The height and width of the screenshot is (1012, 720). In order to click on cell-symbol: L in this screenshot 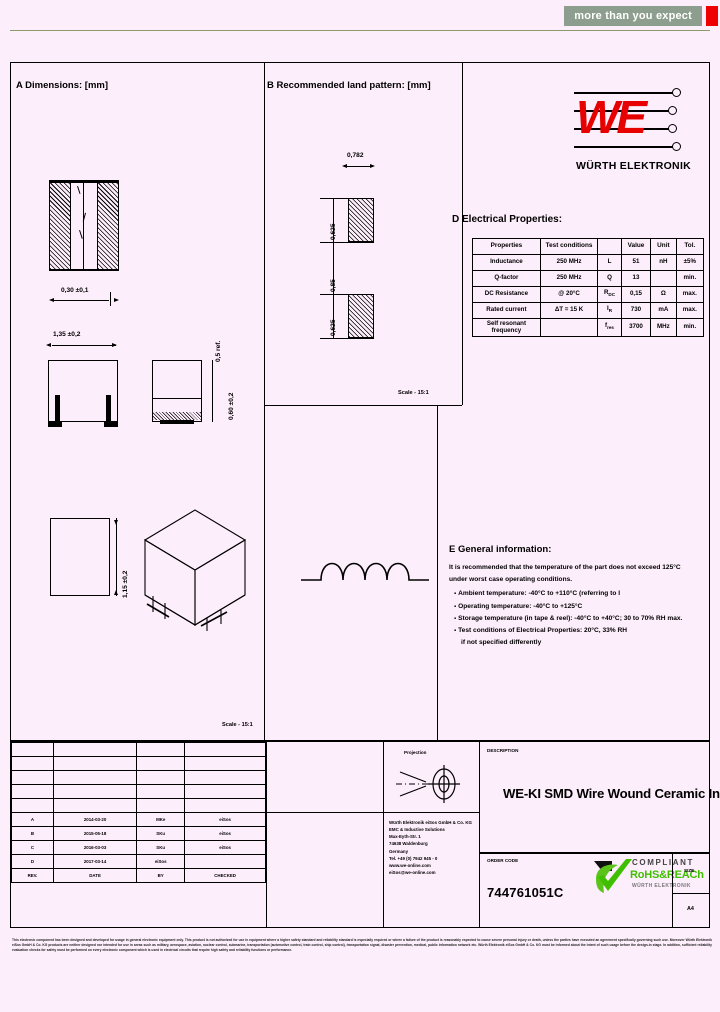, I will do `click(609, 262)`.